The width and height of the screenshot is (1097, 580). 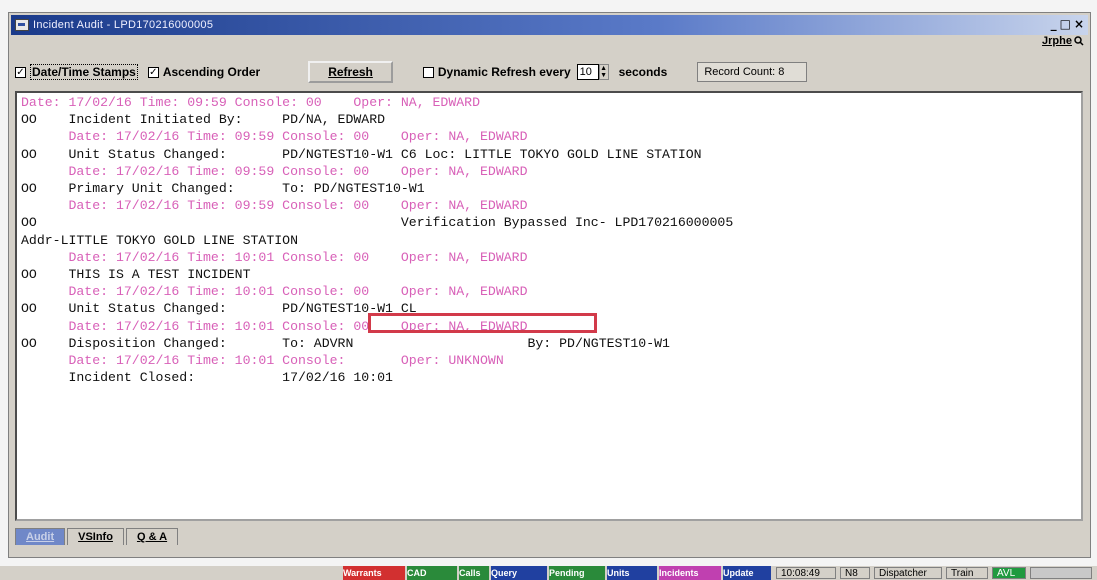 I want to click on tab-qa: Q & A, so click(x=152, y=536).